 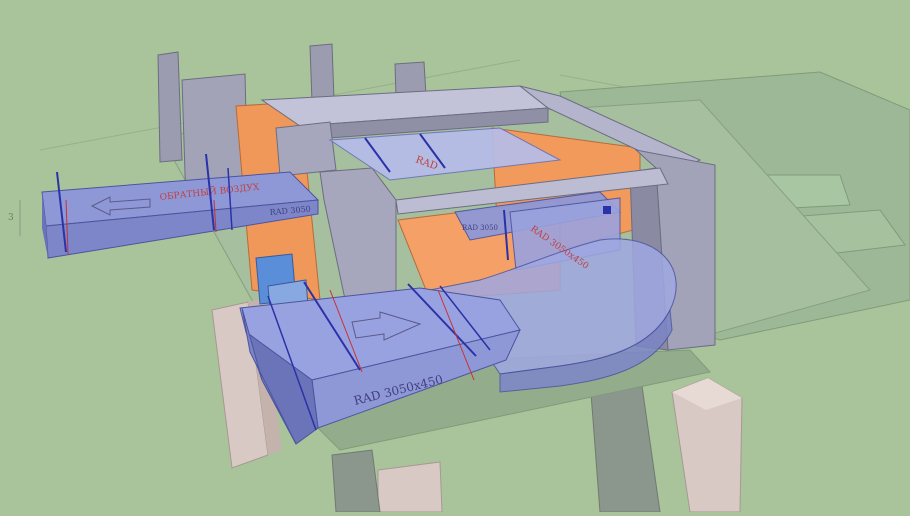 I want to click on support-pillar, so click(x=410, y=487).